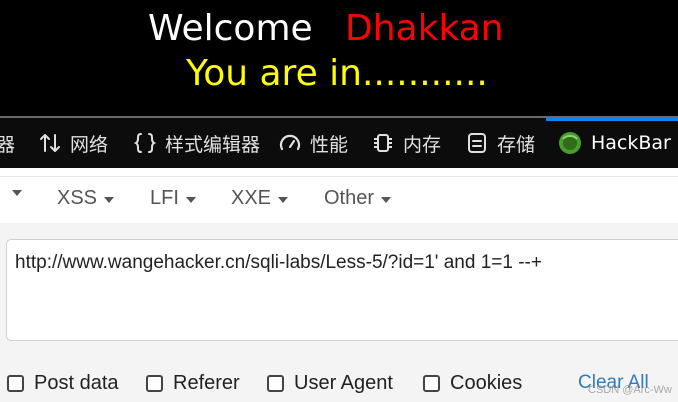  I want to click on menu-cut-off-dropdown, so click(11, 191).